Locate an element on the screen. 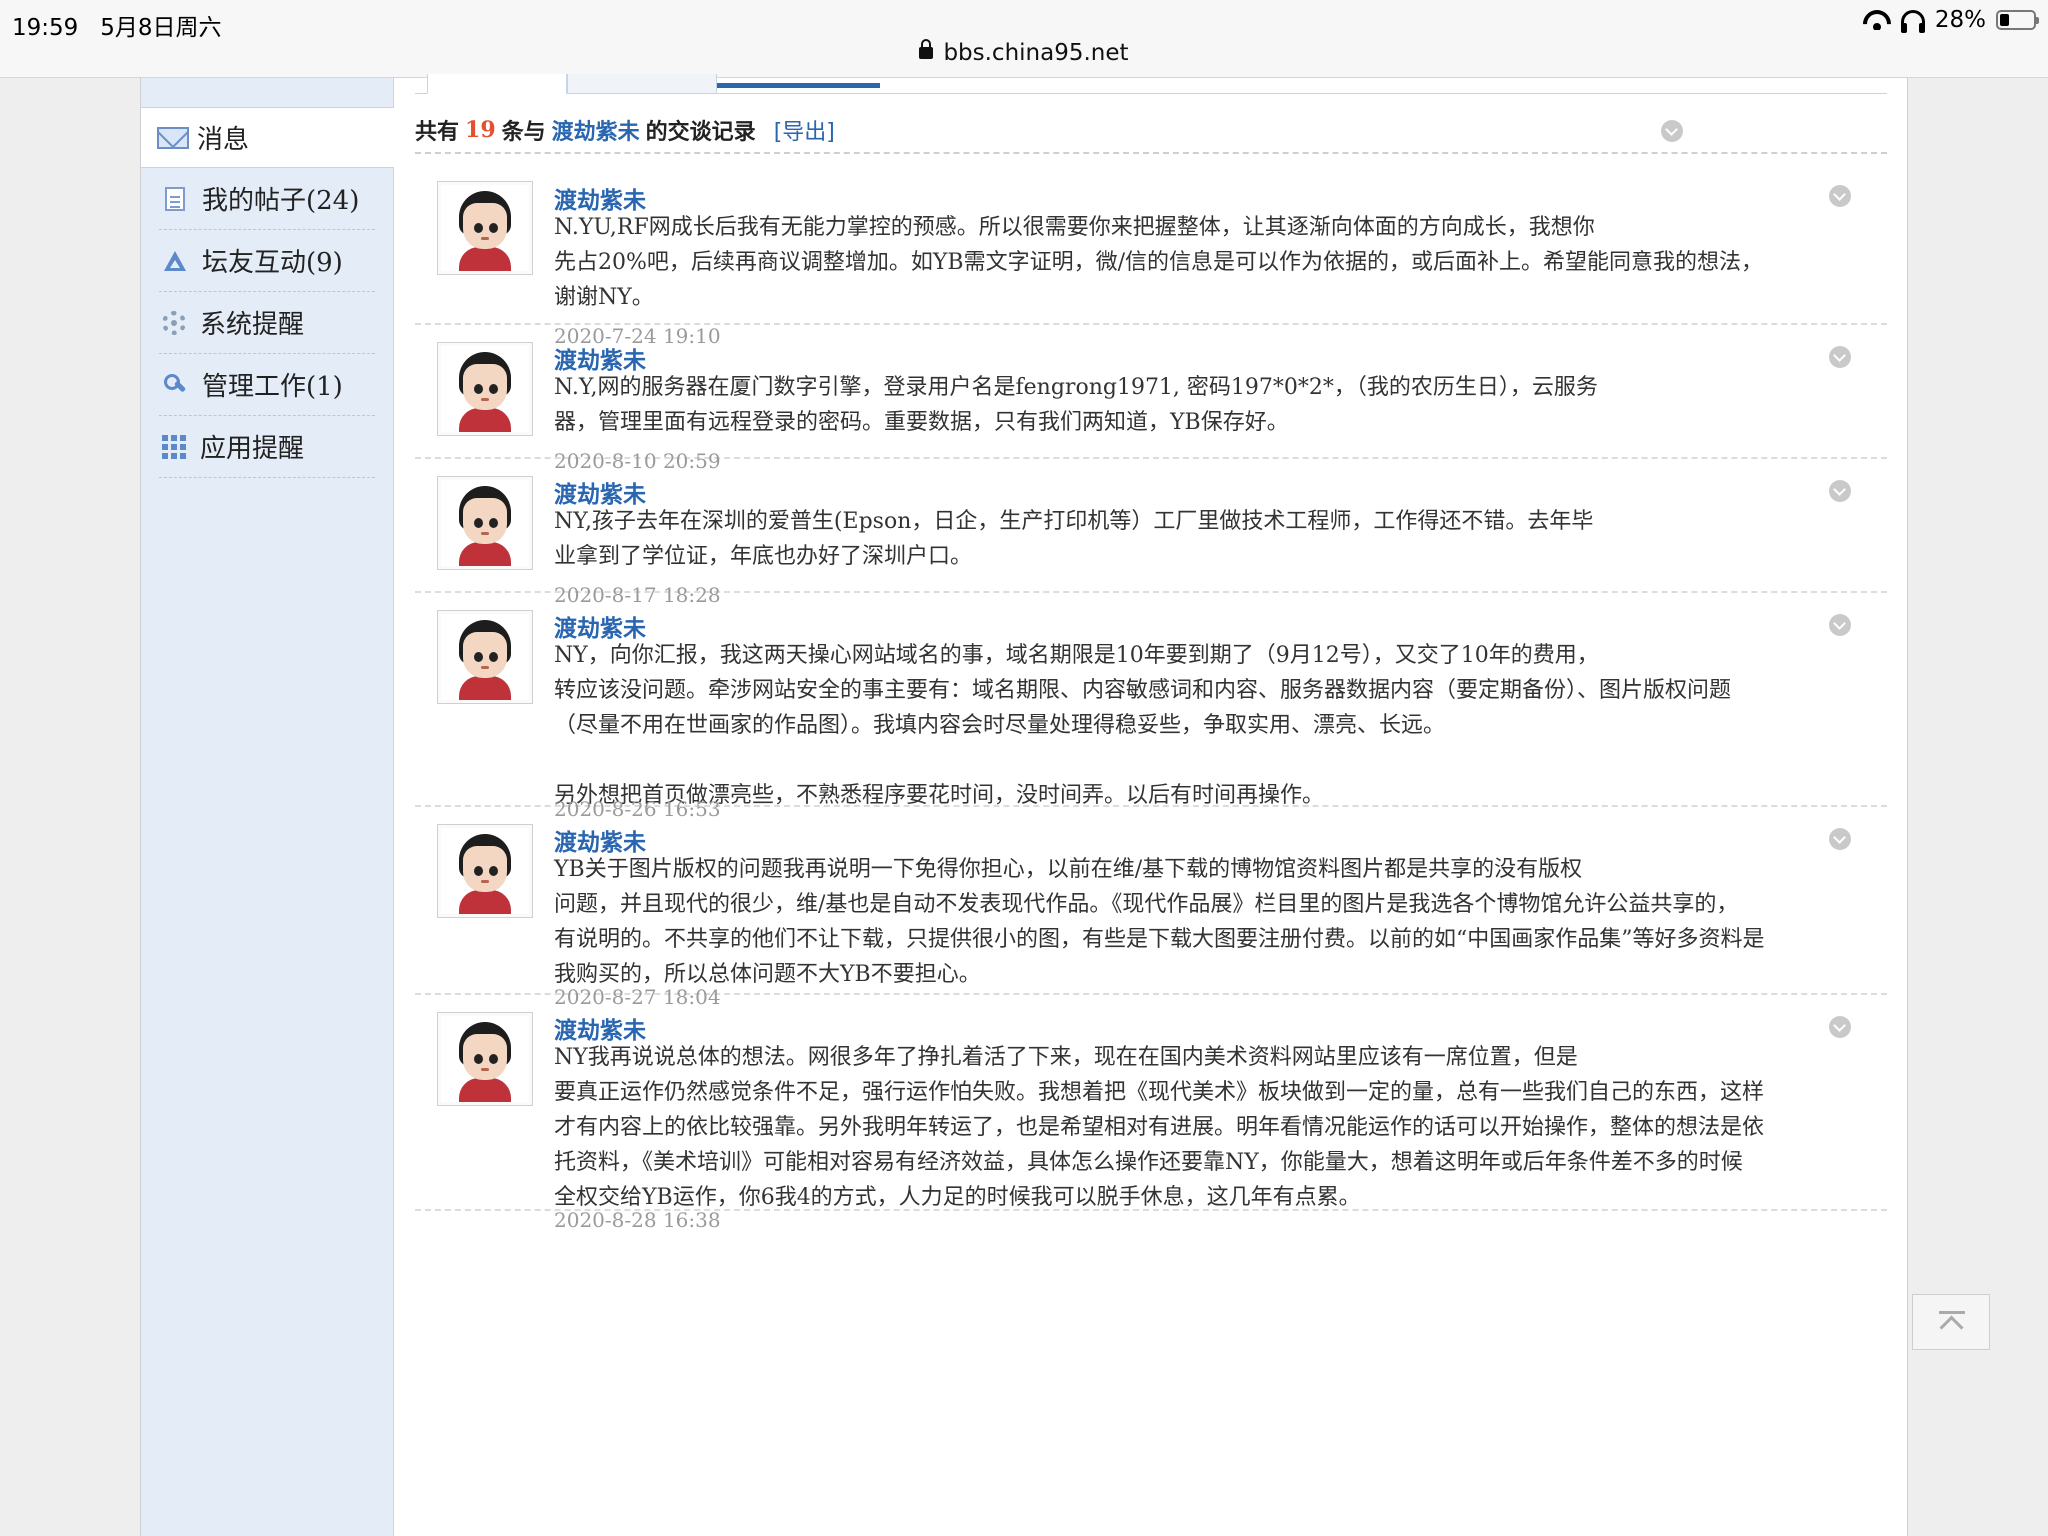  contact-name-link: 渡劫紫未 is located at coordinates (596, 130).